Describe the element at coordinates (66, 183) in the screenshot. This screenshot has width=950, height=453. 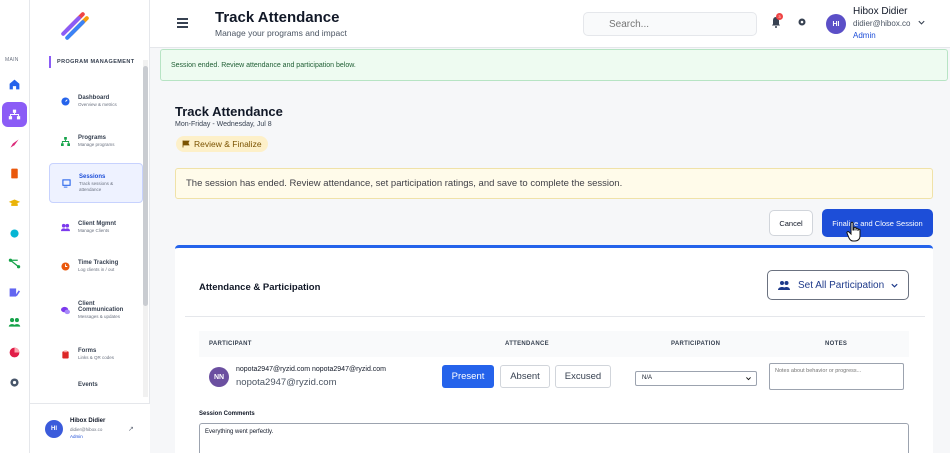
I see `chalkboard-icon` at that location.